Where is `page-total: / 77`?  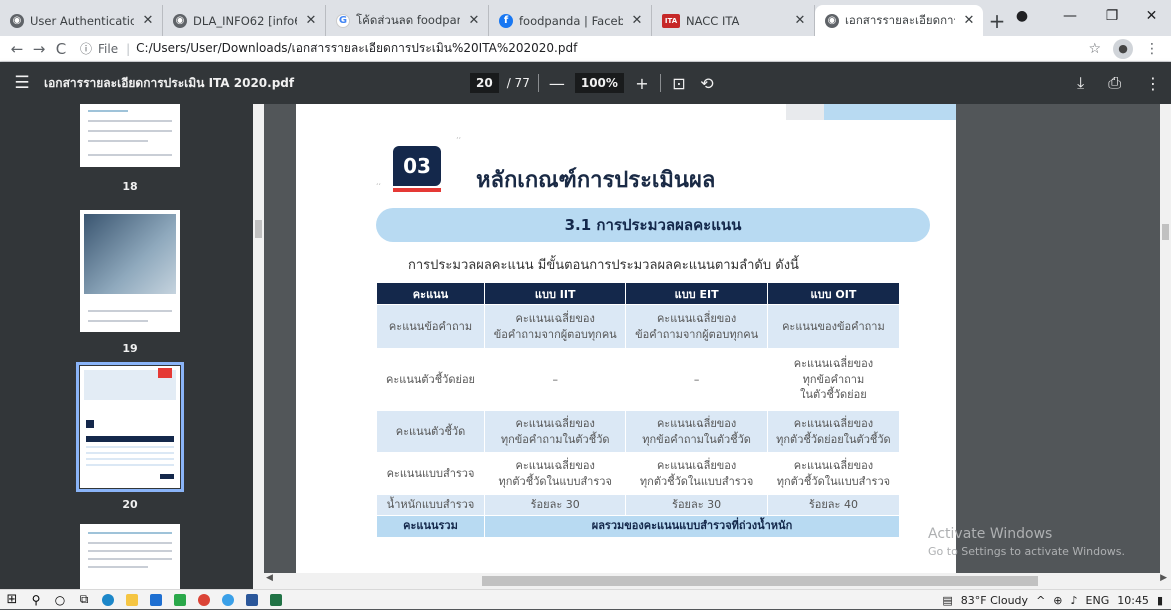
page-total: / 77 is located at coordinates (518, 83).